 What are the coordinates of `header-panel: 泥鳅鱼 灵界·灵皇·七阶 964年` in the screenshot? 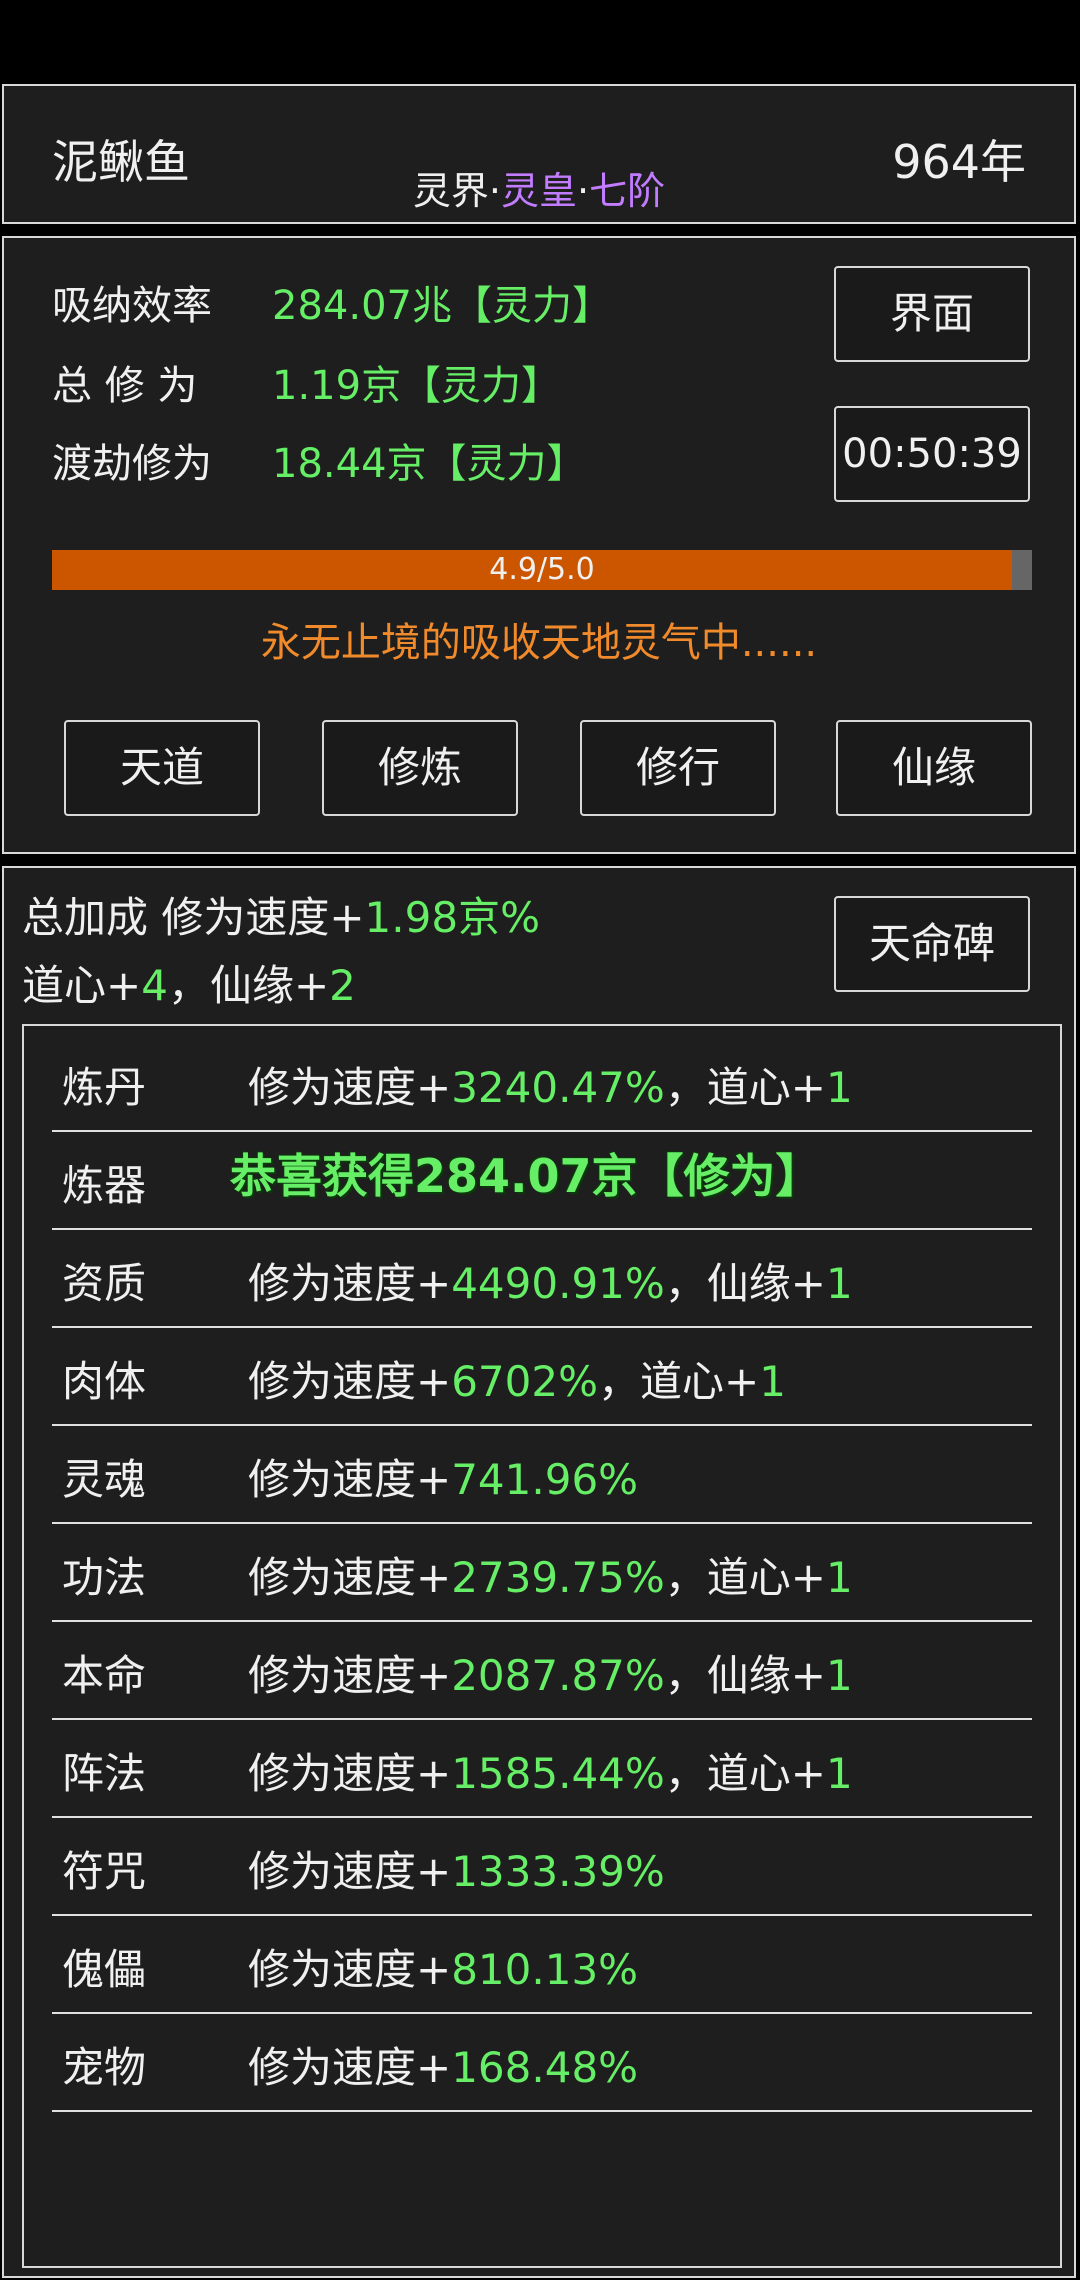 It's located at (539, 154).